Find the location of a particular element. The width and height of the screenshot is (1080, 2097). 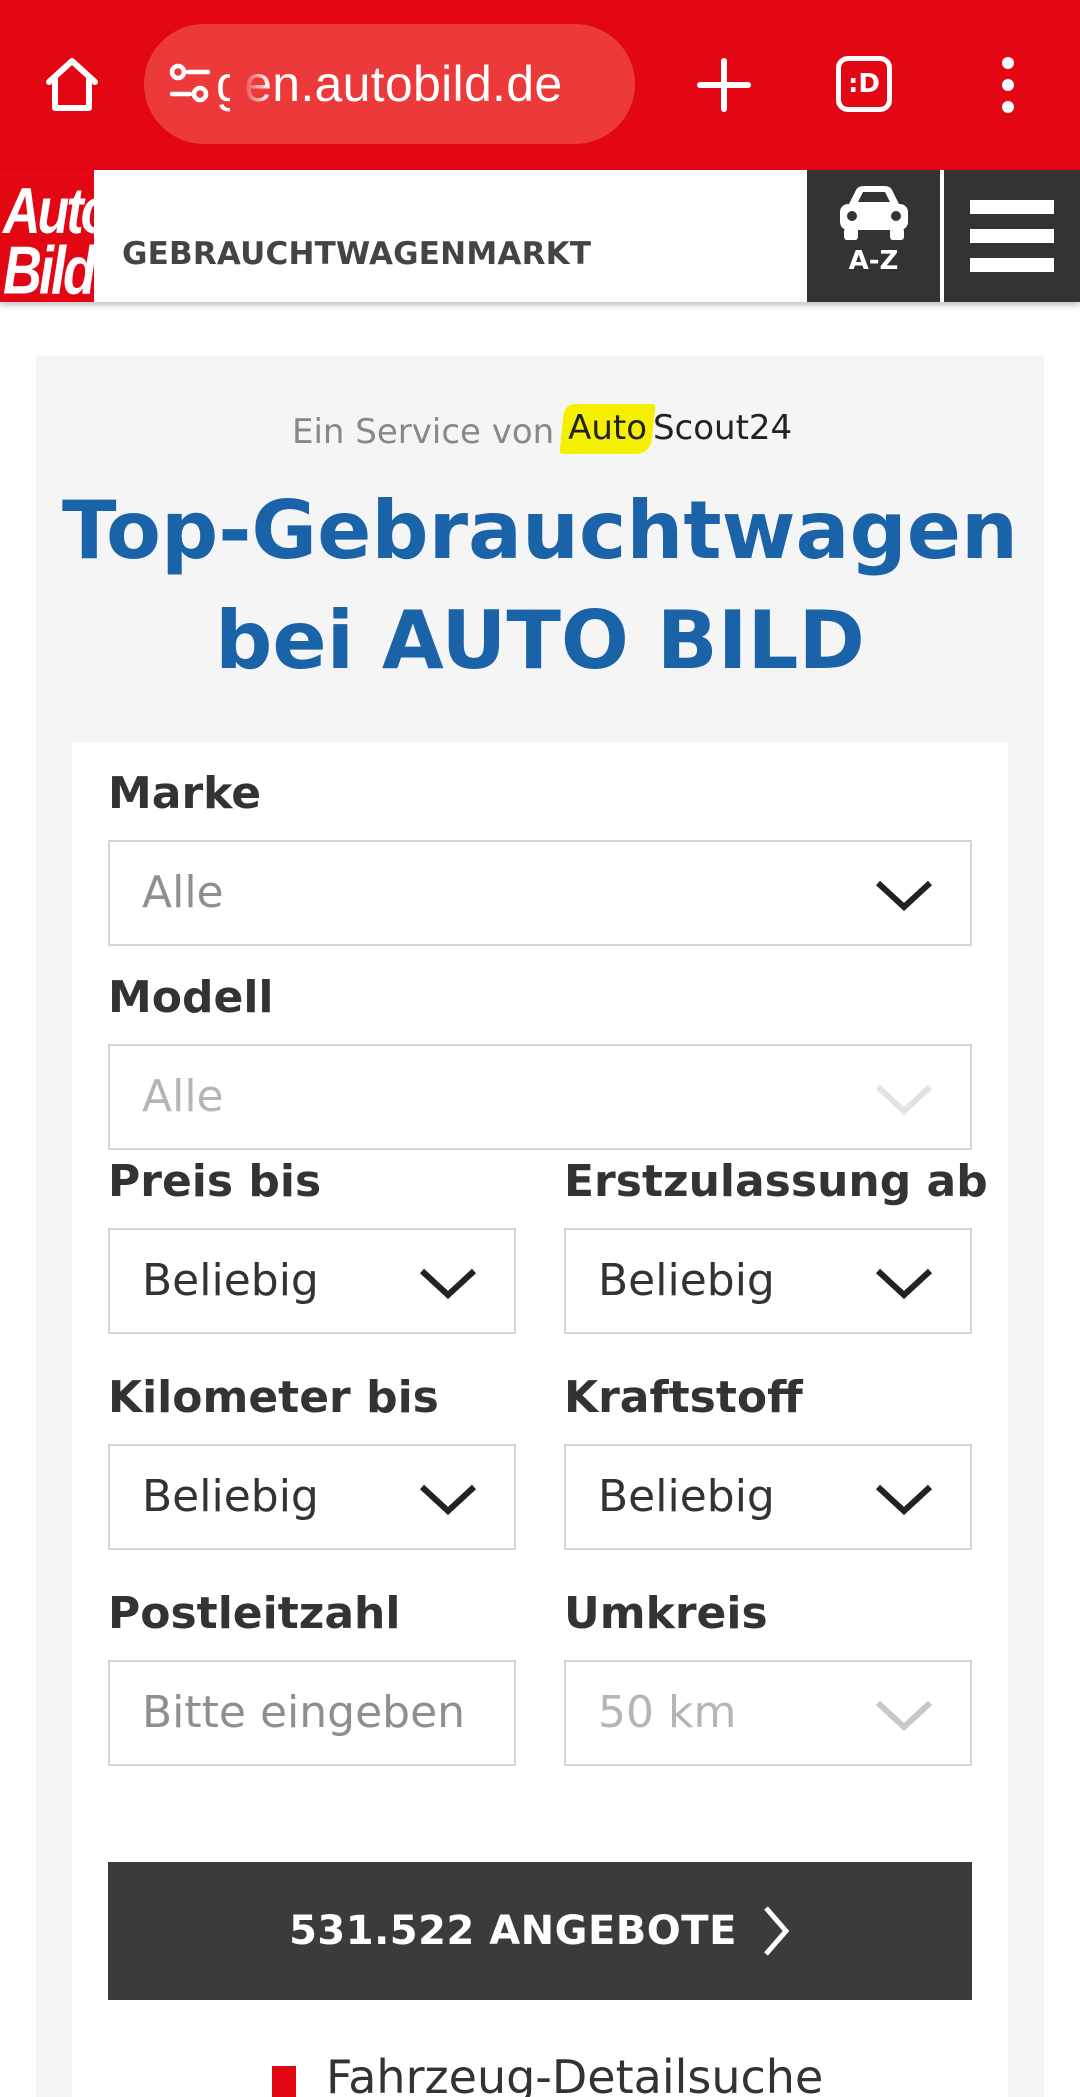

car-icon is located at coordinates (873, 213).